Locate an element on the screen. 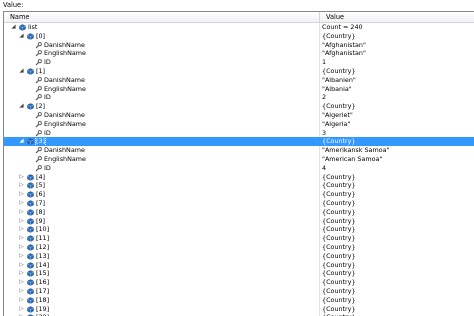 The height and width of the screenshot is (316, 474). tree-row: DanishName "Algeriet" is located at coordinates (239, 115).